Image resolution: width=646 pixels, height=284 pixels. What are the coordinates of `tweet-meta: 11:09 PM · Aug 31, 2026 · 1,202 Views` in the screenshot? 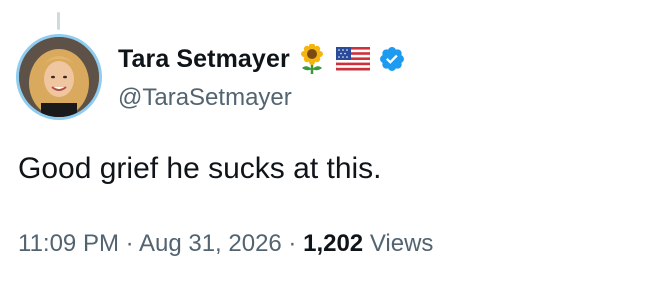 It's located at (225, 244).